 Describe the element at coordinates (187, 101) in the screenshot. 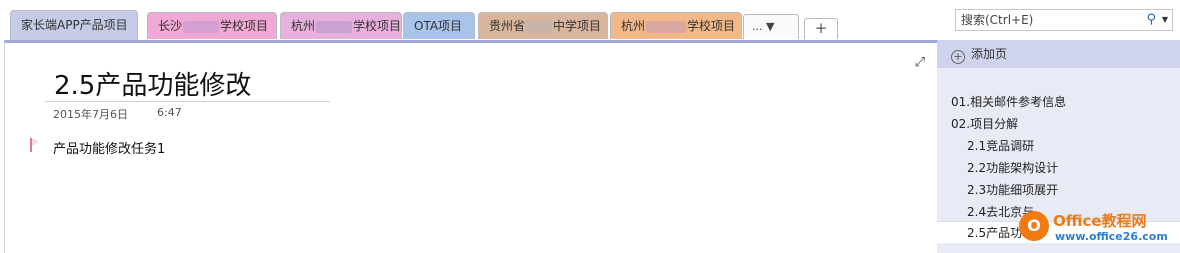

I see `title-divider` at that location.